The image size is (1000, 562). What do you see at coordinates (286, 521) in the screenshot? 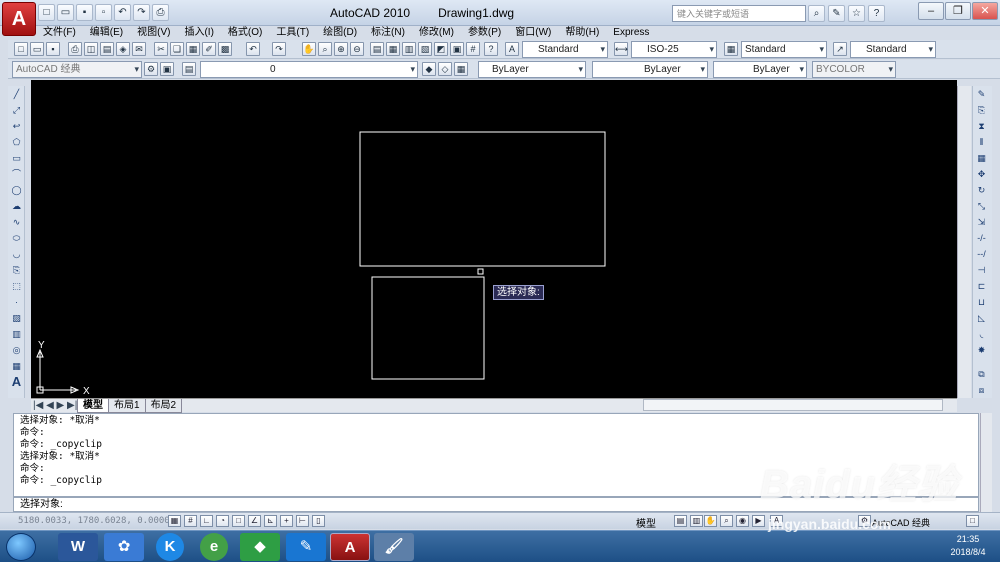
I see `dyn-toggle-icon: +` at bounding box center [286, 521].